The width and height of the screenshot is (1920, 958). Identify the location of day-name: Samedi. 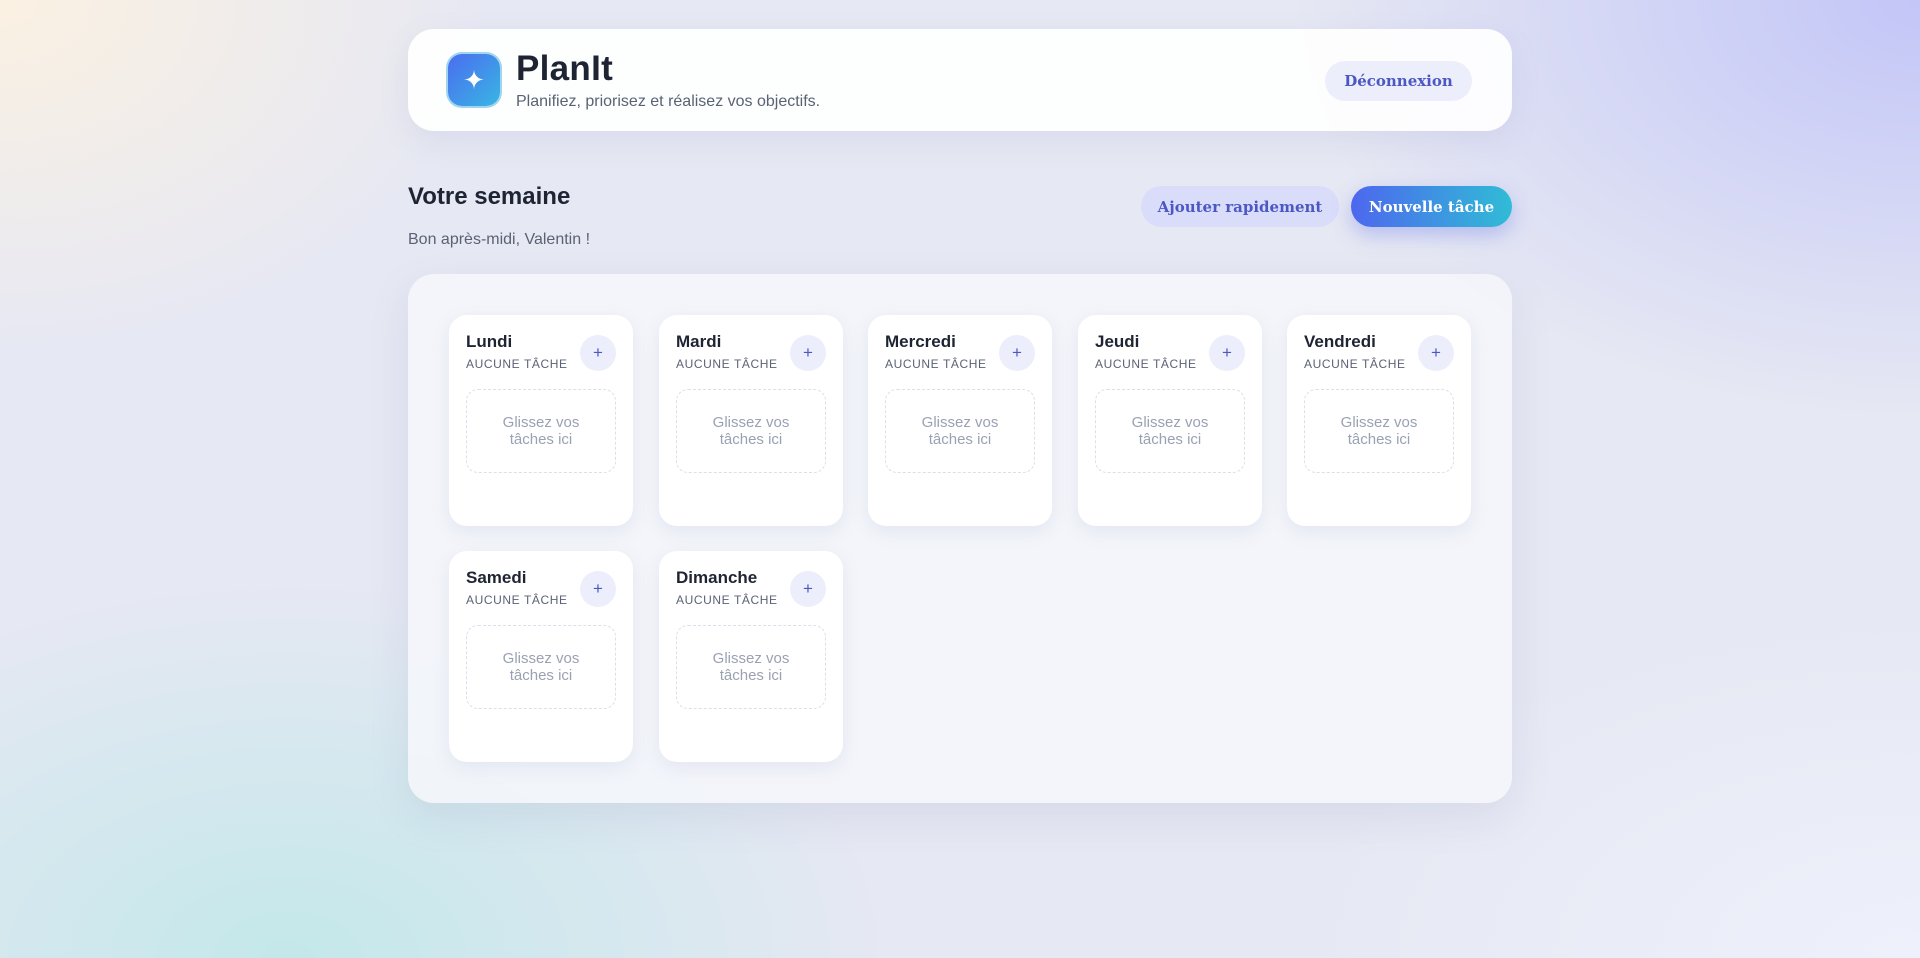
(496, 577).